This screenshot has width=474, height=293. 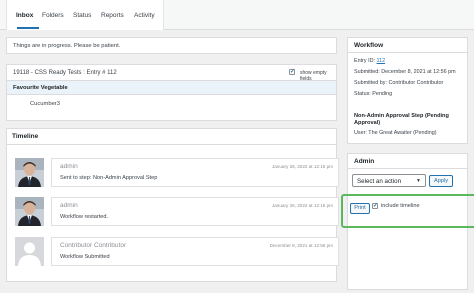 I want to click on note-text: Sent to step: Non-Admin Approval Step, so click(x=109, y=178).